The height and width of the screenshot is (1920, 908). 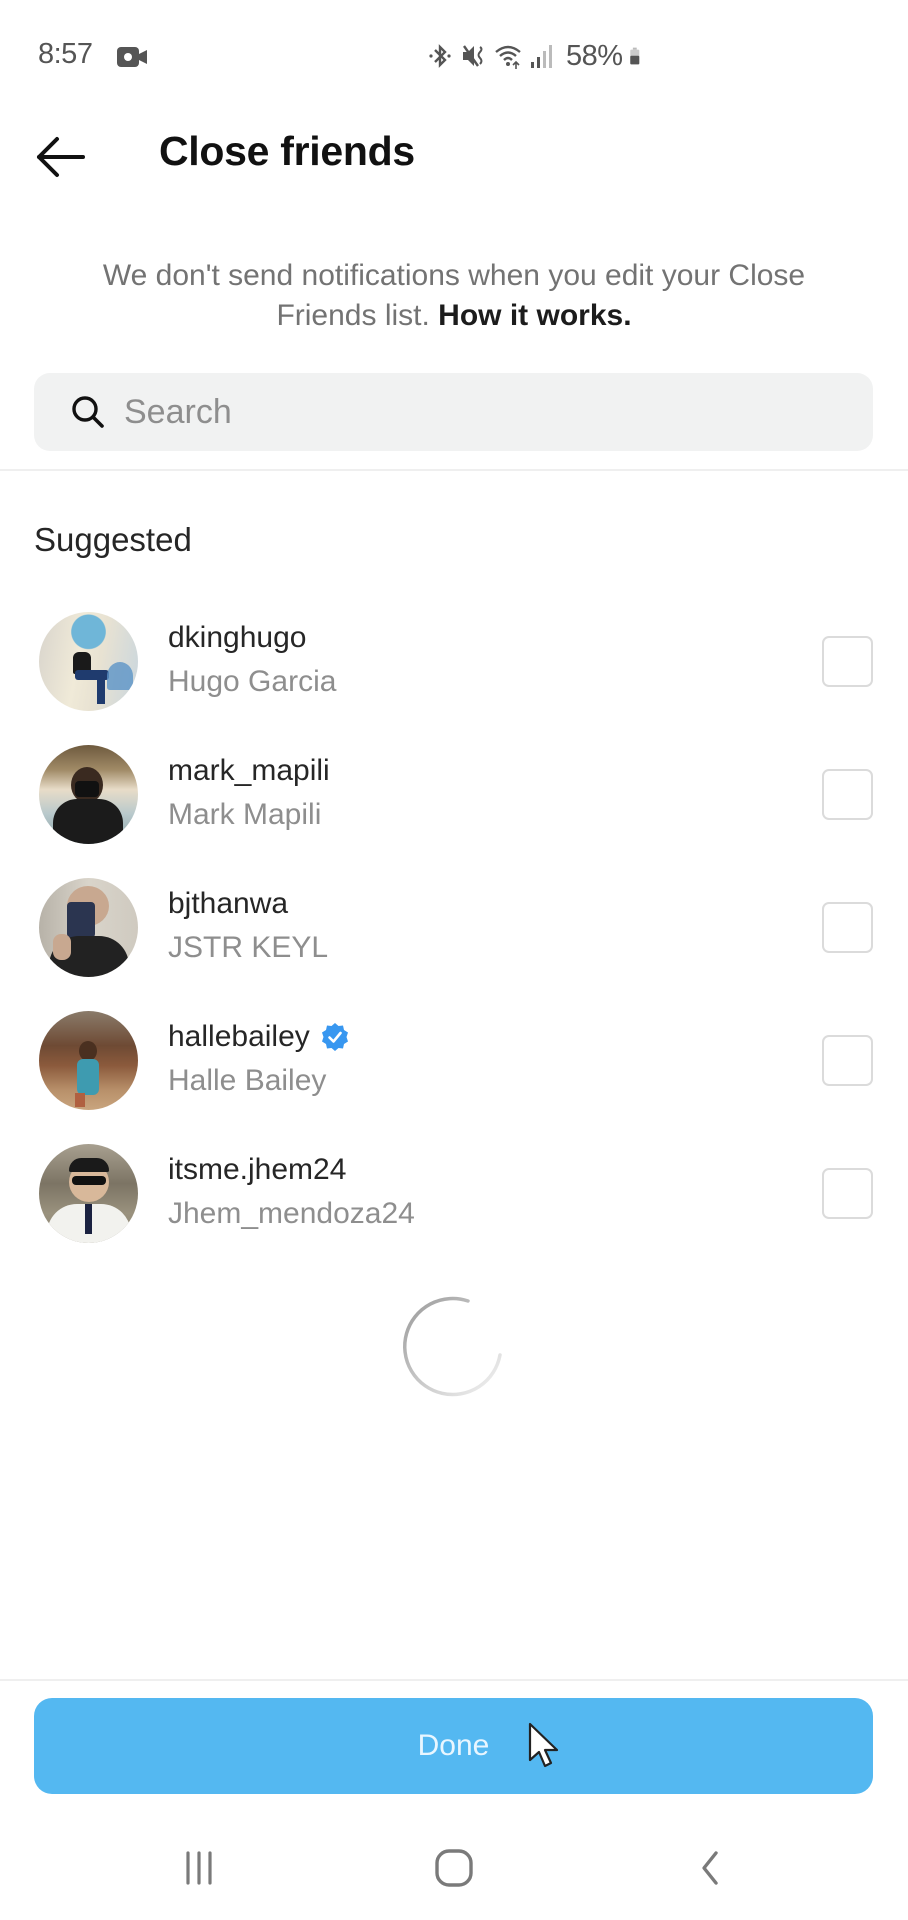 I want to click on page-title: Close friends, so click(x=287, y=151).